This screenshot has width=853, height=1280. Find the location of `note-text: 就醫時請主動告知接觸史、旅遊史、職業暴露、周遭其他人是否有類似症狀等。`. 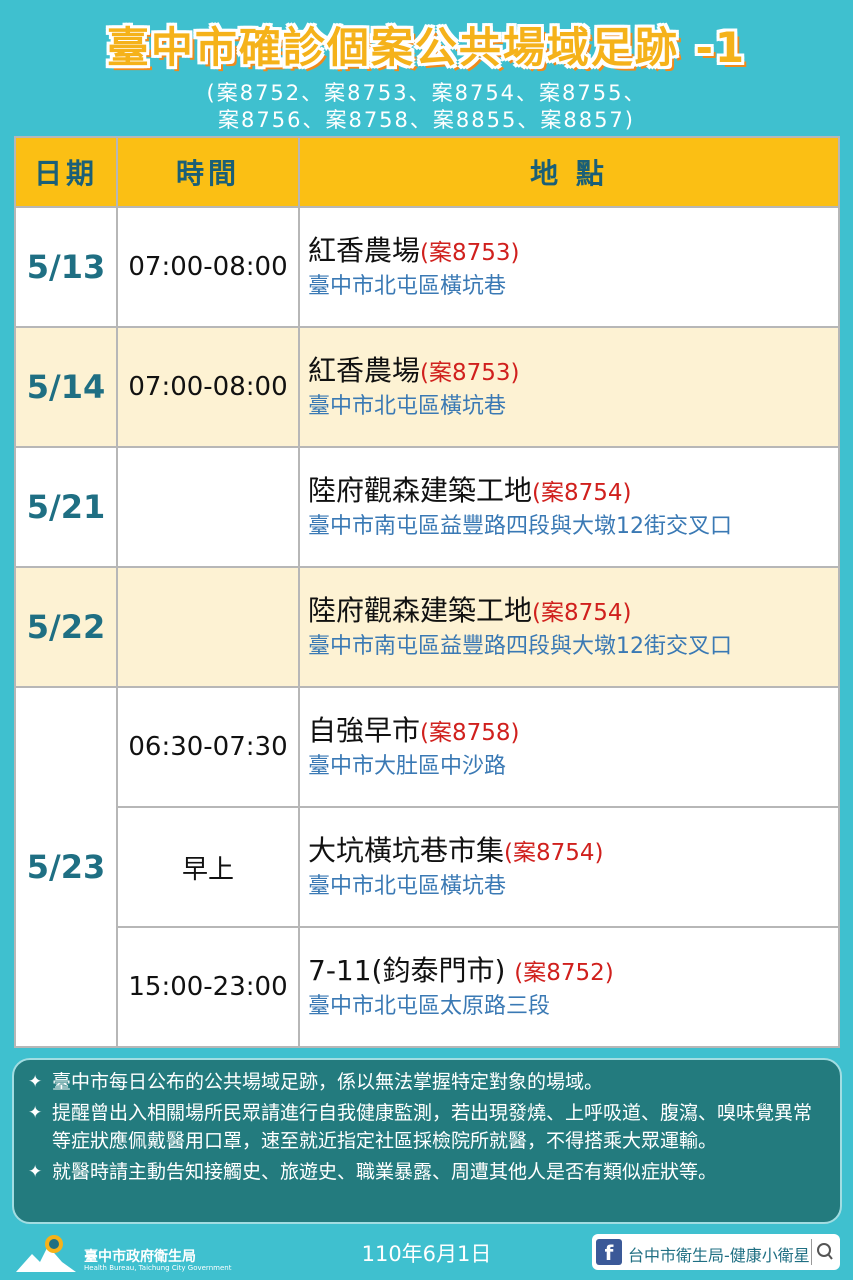

note-text: 就醫時請主動告知接觸史、旅遊史、職業暴露、周遭其他人是否有類似症狀等。 is located at coordinates (385, 1172).